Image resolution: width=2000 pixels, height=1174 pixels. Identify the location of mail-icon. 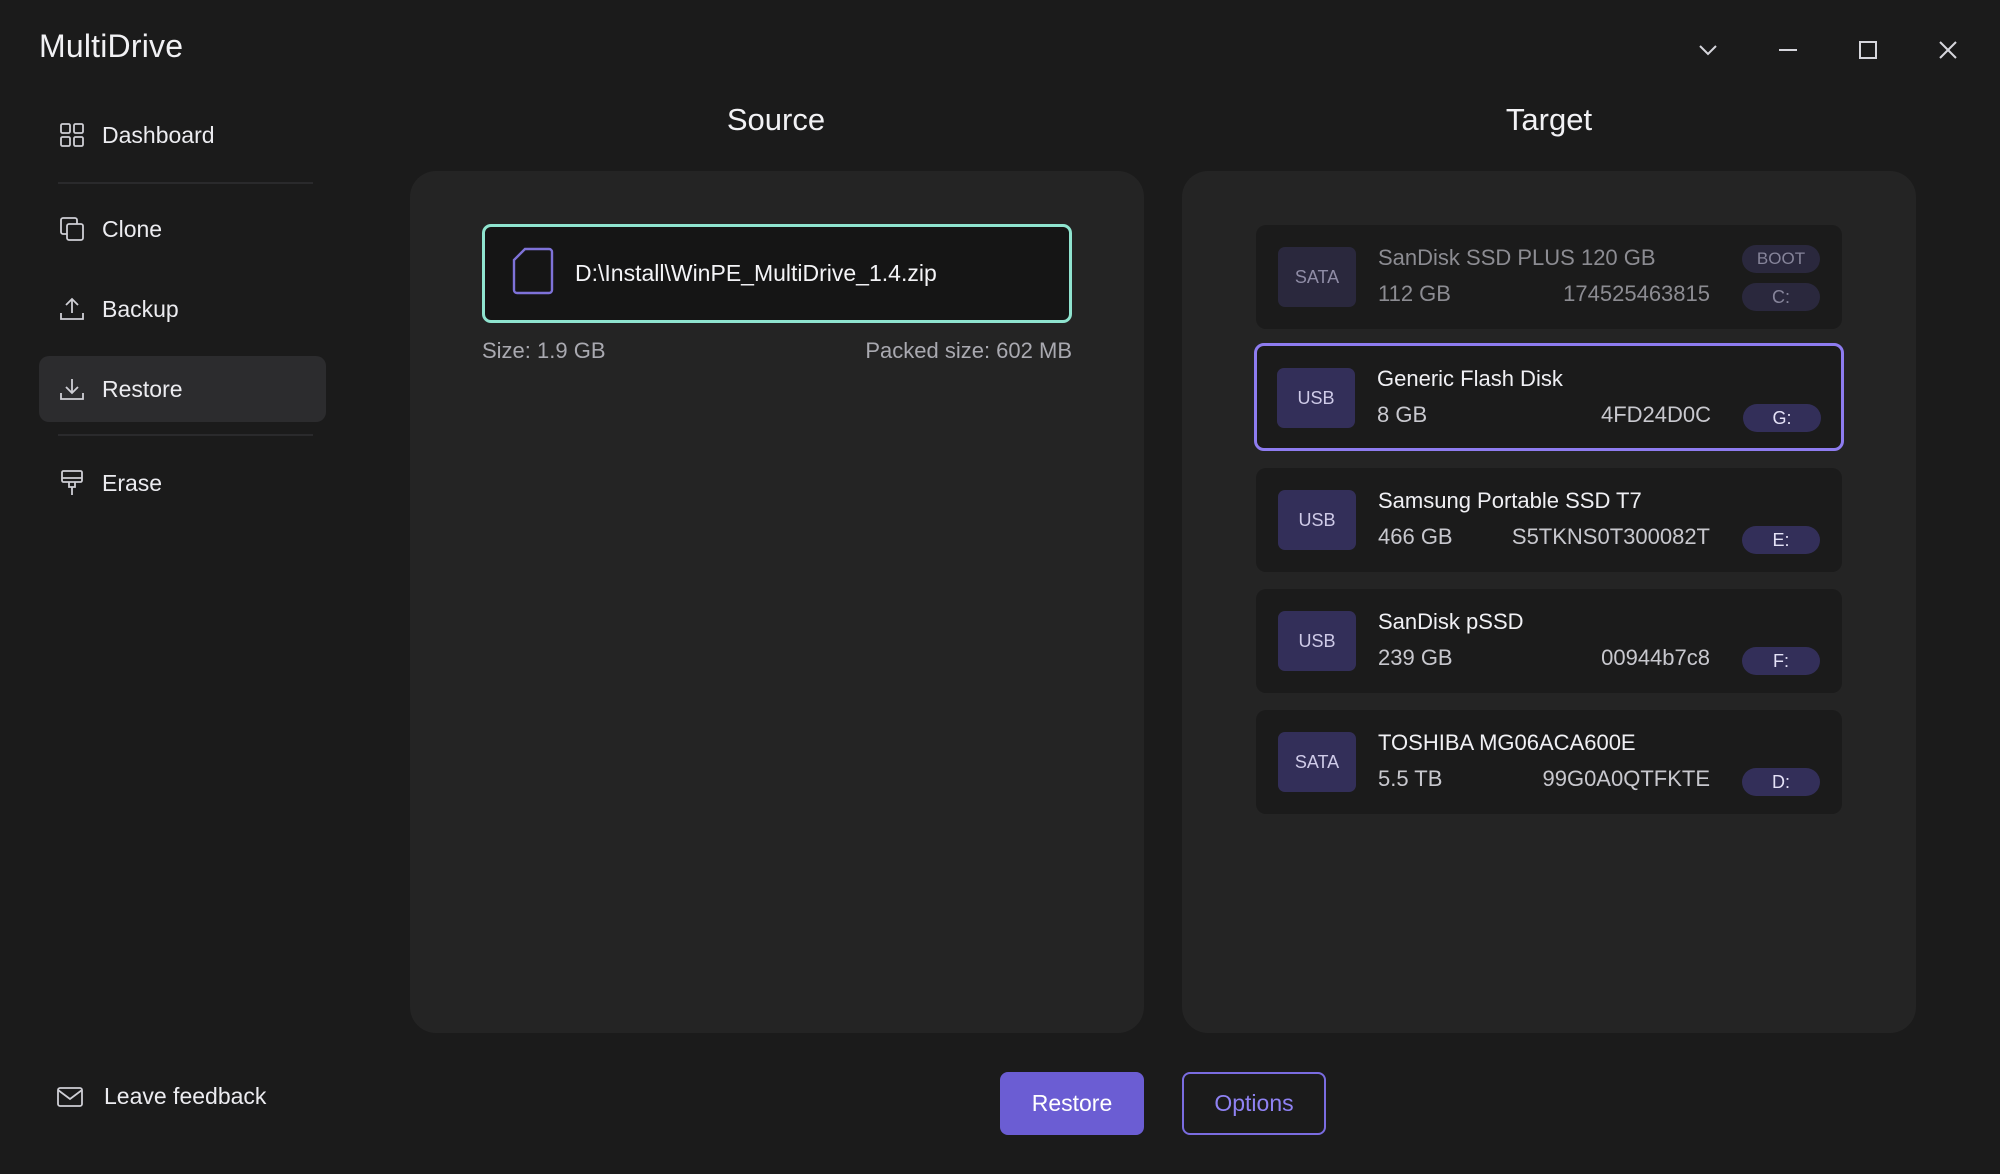
(70, 1096).